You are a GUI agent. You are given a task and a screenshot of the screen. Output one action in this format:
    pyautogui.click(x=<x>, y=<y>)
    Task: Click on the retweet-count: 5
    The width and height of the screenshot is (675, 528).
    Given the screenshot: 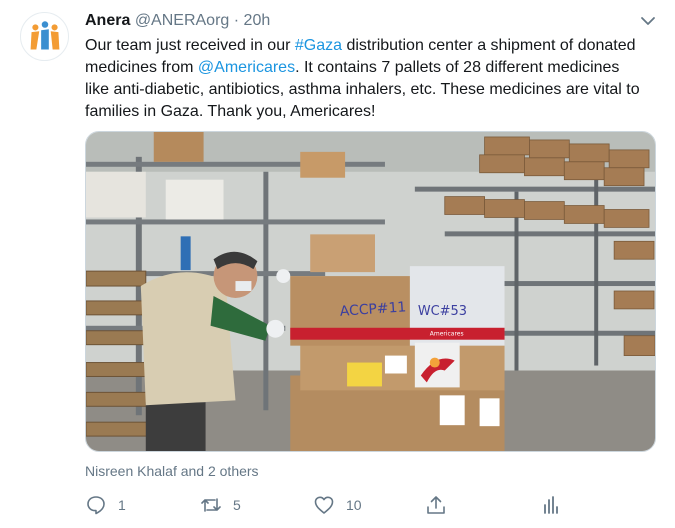 What is the action you would take?
    pyautogui.click(x=237, y=505)
    